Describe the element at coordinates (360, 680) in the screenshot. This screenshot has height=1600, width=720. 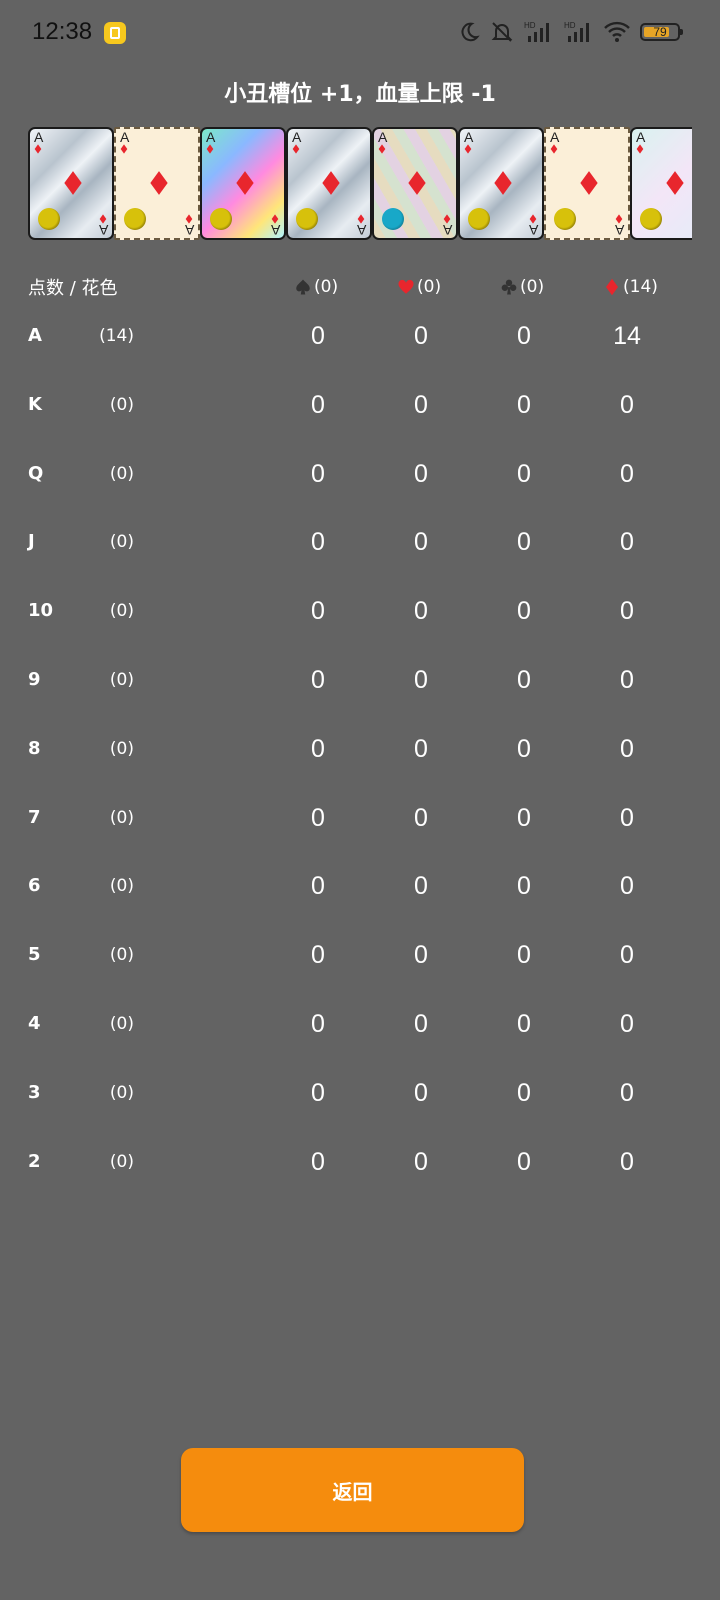
I see `table-row: 9 (0) 0 0 0 0` at that location.